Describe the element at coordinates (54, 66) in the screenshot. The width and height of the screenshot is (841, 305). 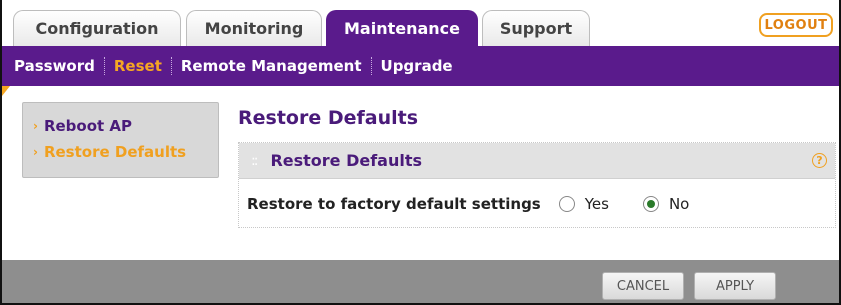
I see `subnav-password: Password` at that location.